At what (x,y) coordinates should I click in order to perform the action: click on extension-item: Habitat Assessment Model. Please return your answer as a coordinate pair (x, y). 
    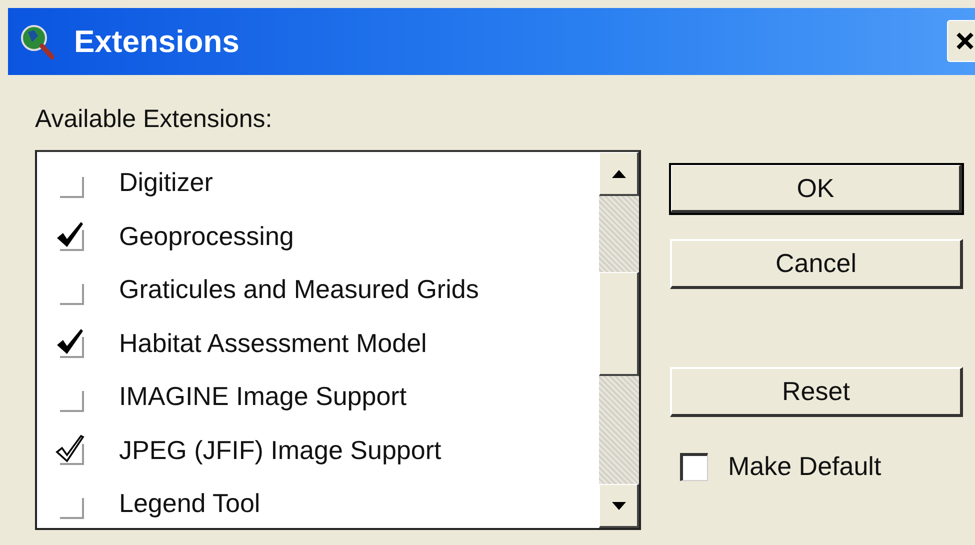
    Looking at the image, I should click on (318, 343).